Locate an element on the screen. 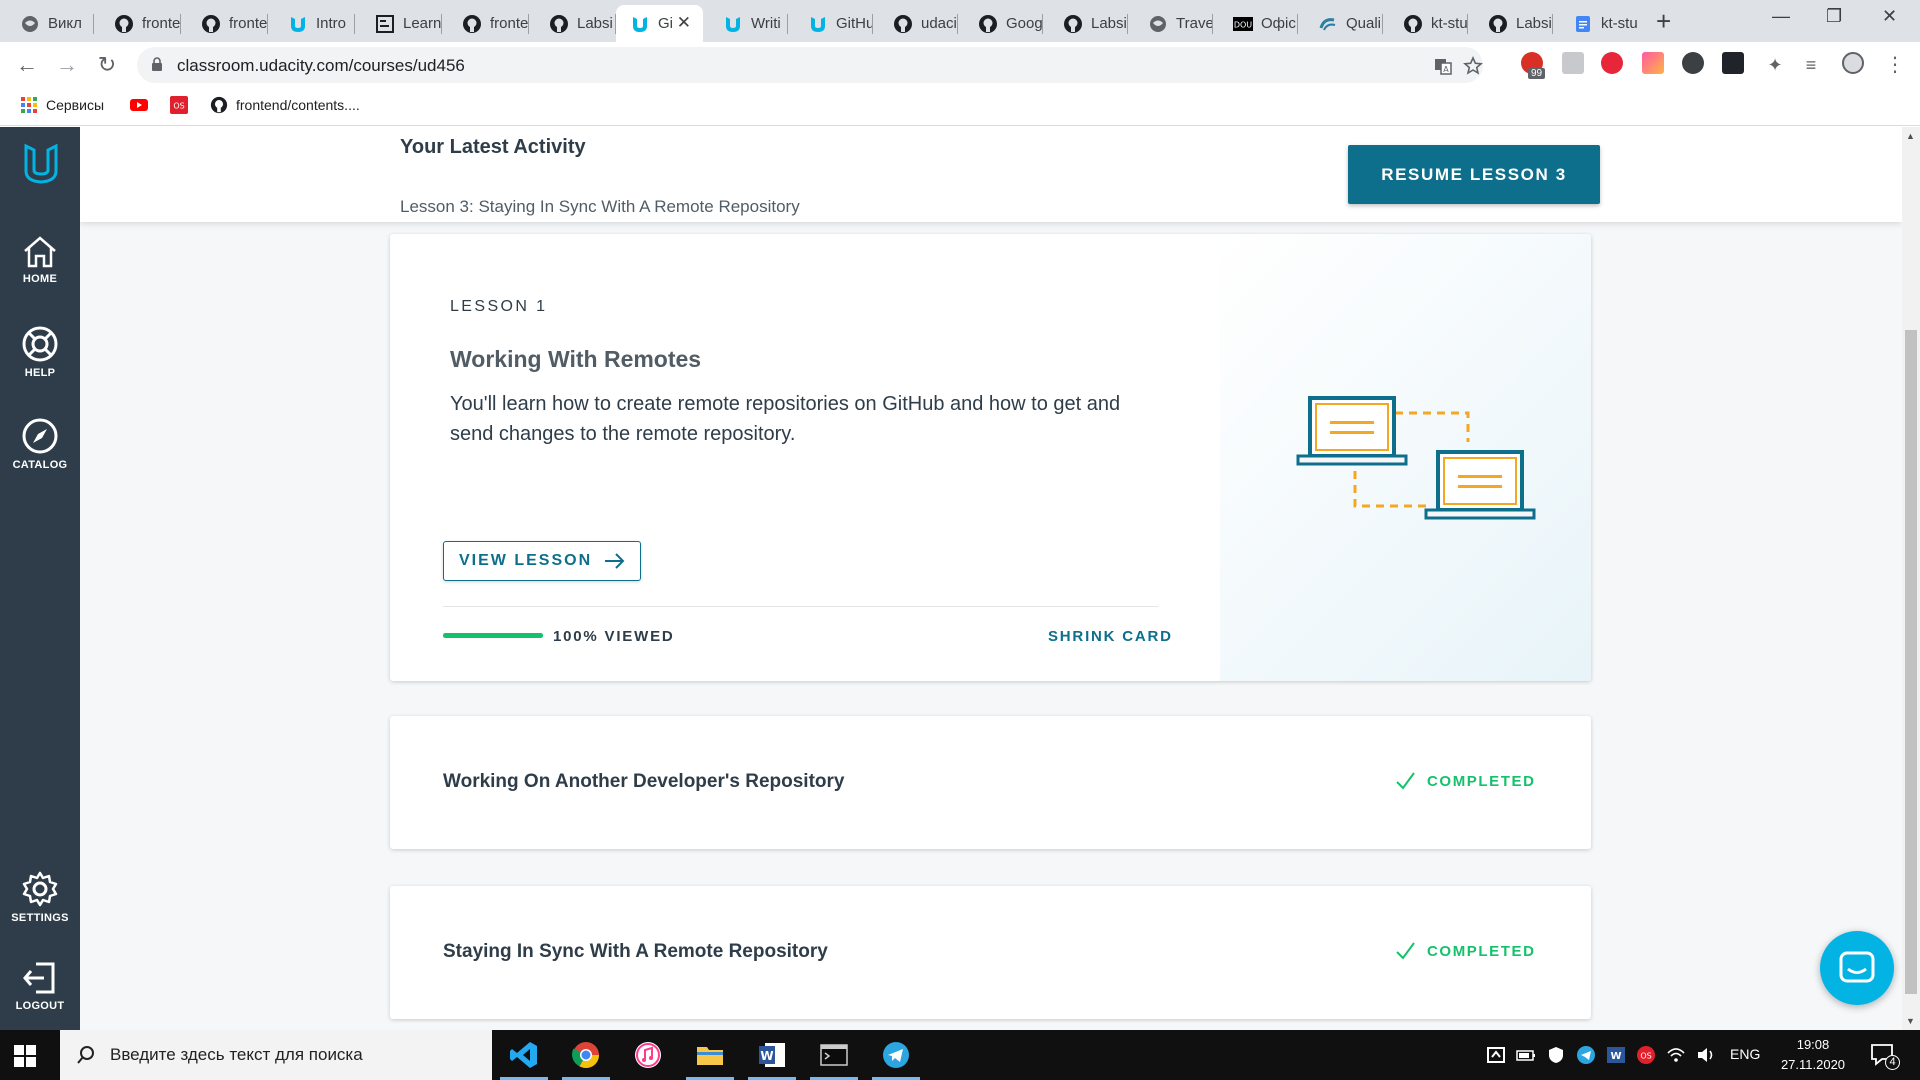  extension-color-icon is located at coordinates (1653, 63).